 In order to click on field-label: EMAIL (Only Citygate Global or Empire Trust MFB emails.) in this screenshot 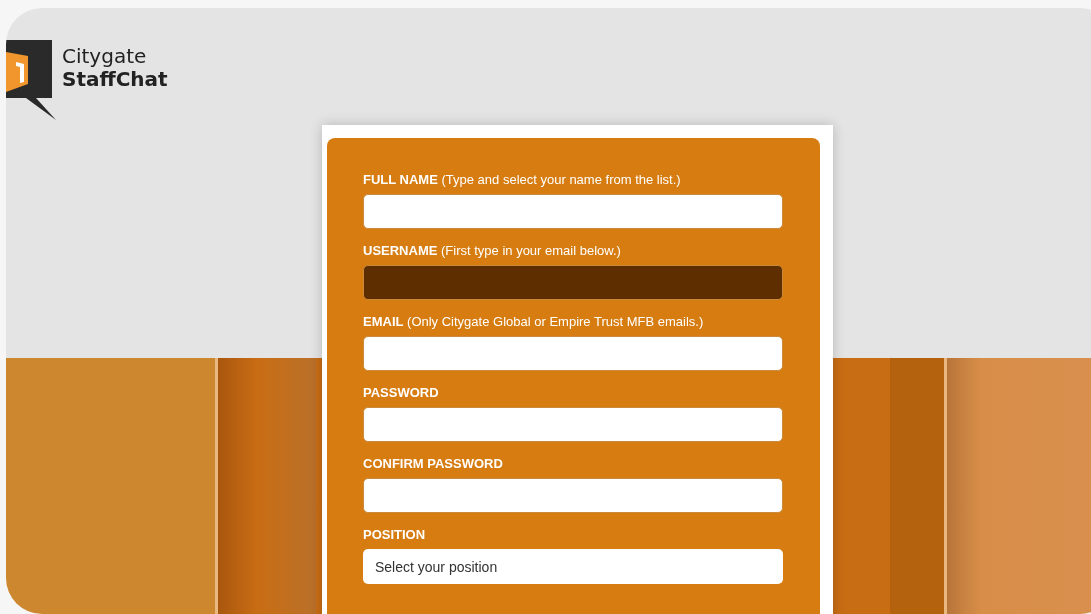, I will do `click(534, 321)`.